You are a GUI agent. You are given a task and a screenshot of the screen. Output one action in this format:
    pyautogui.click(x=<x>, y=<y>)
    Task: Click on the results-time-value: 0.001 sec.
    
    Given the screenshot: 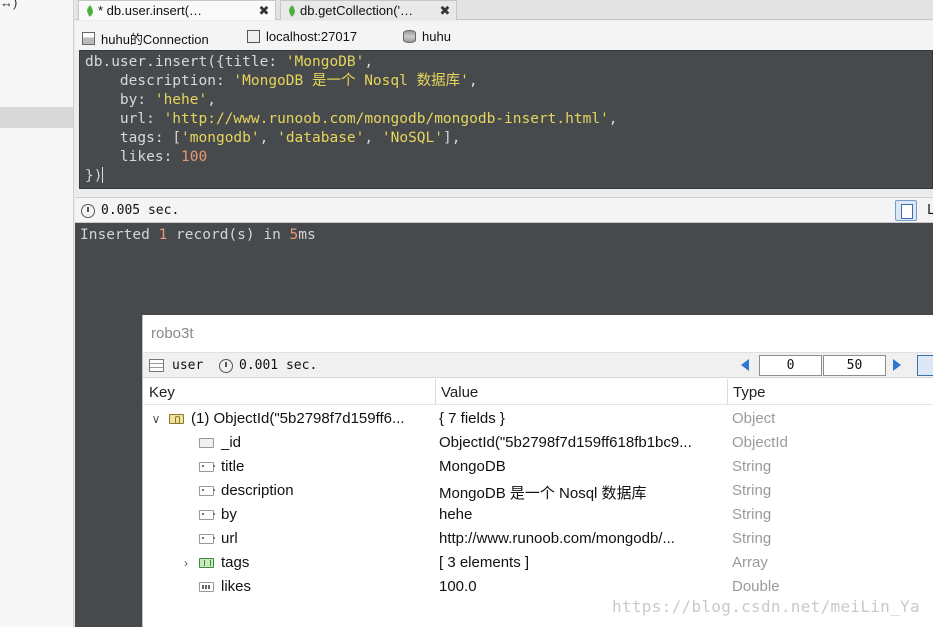 What is the action you would take?
    pyautogui.click(x=278, y=365)
    